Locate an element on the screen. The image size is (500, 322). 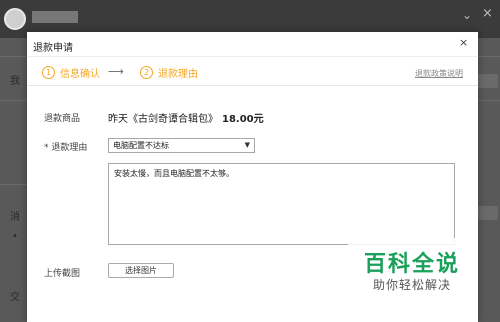
dropdown-arrow-icon: ▼ is located at coordinates (247, 145).